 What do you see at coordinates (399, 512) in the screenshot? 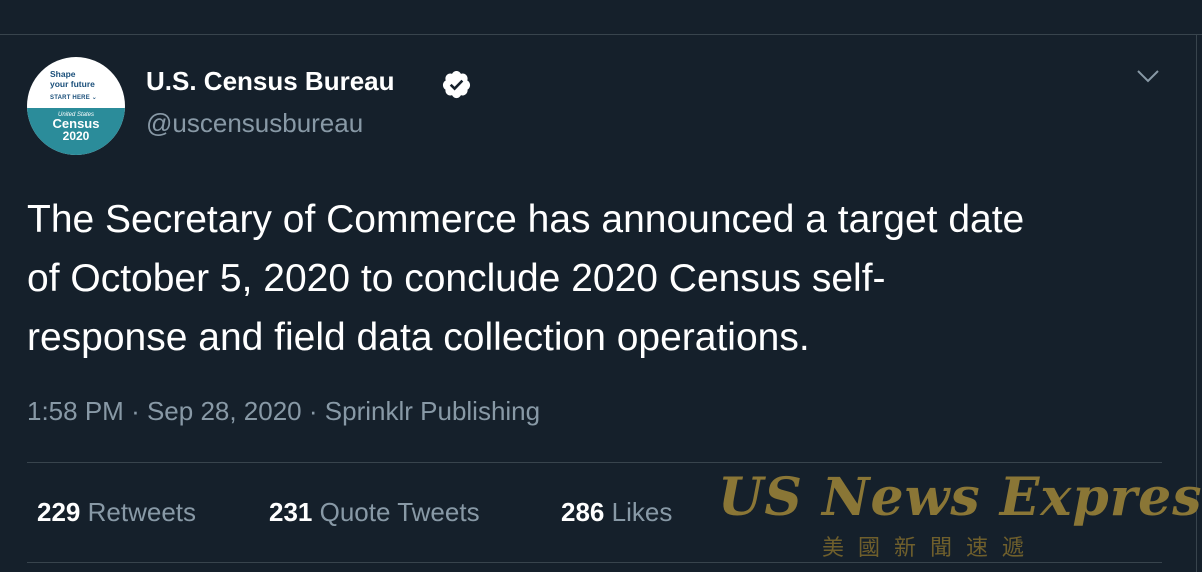
I see `quote-tweets-label: Quote Tweets` at bounding box center [399, 512].